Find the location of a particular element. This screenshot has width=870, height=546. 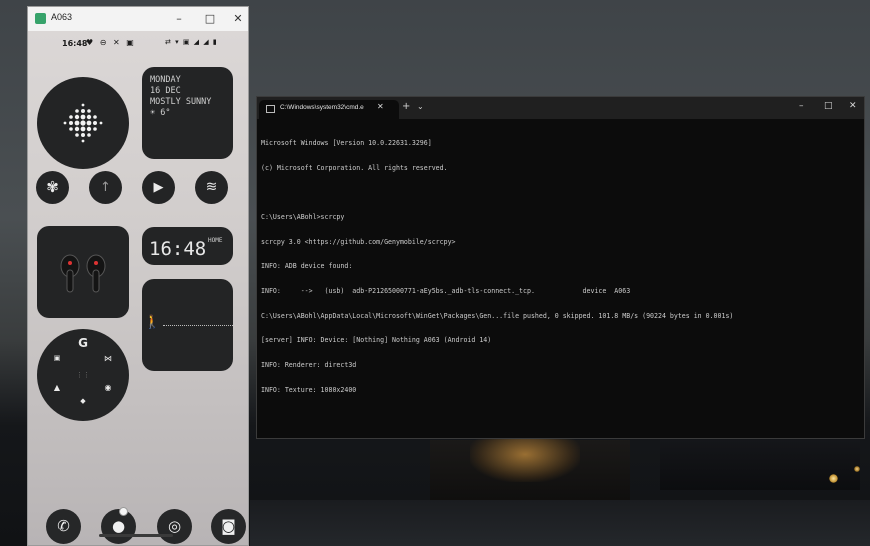

camera-icon: ◙ is located at coordinates (228, 526).